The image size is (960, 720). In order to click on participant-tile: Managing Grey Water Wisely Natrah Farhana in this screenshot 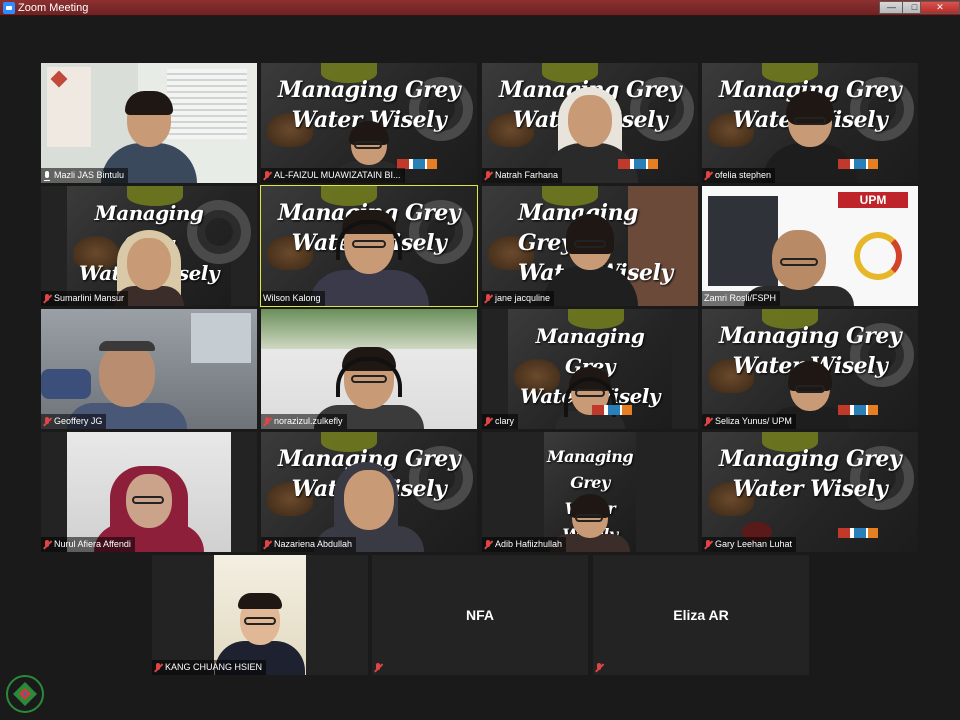, I will do `click(590, 123)`.